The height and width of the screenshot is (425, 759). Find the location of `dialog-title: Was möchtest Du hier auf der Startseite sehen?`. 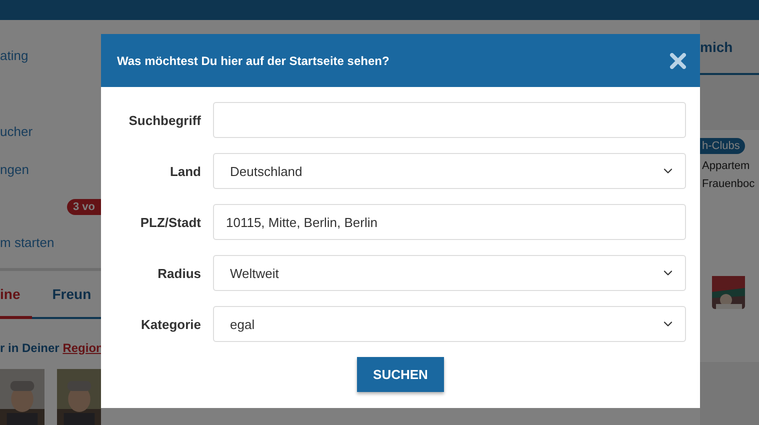

dialog-title: Was möchtest Du hier auf der Startseite sehen? is located at coordinates (253, 61).